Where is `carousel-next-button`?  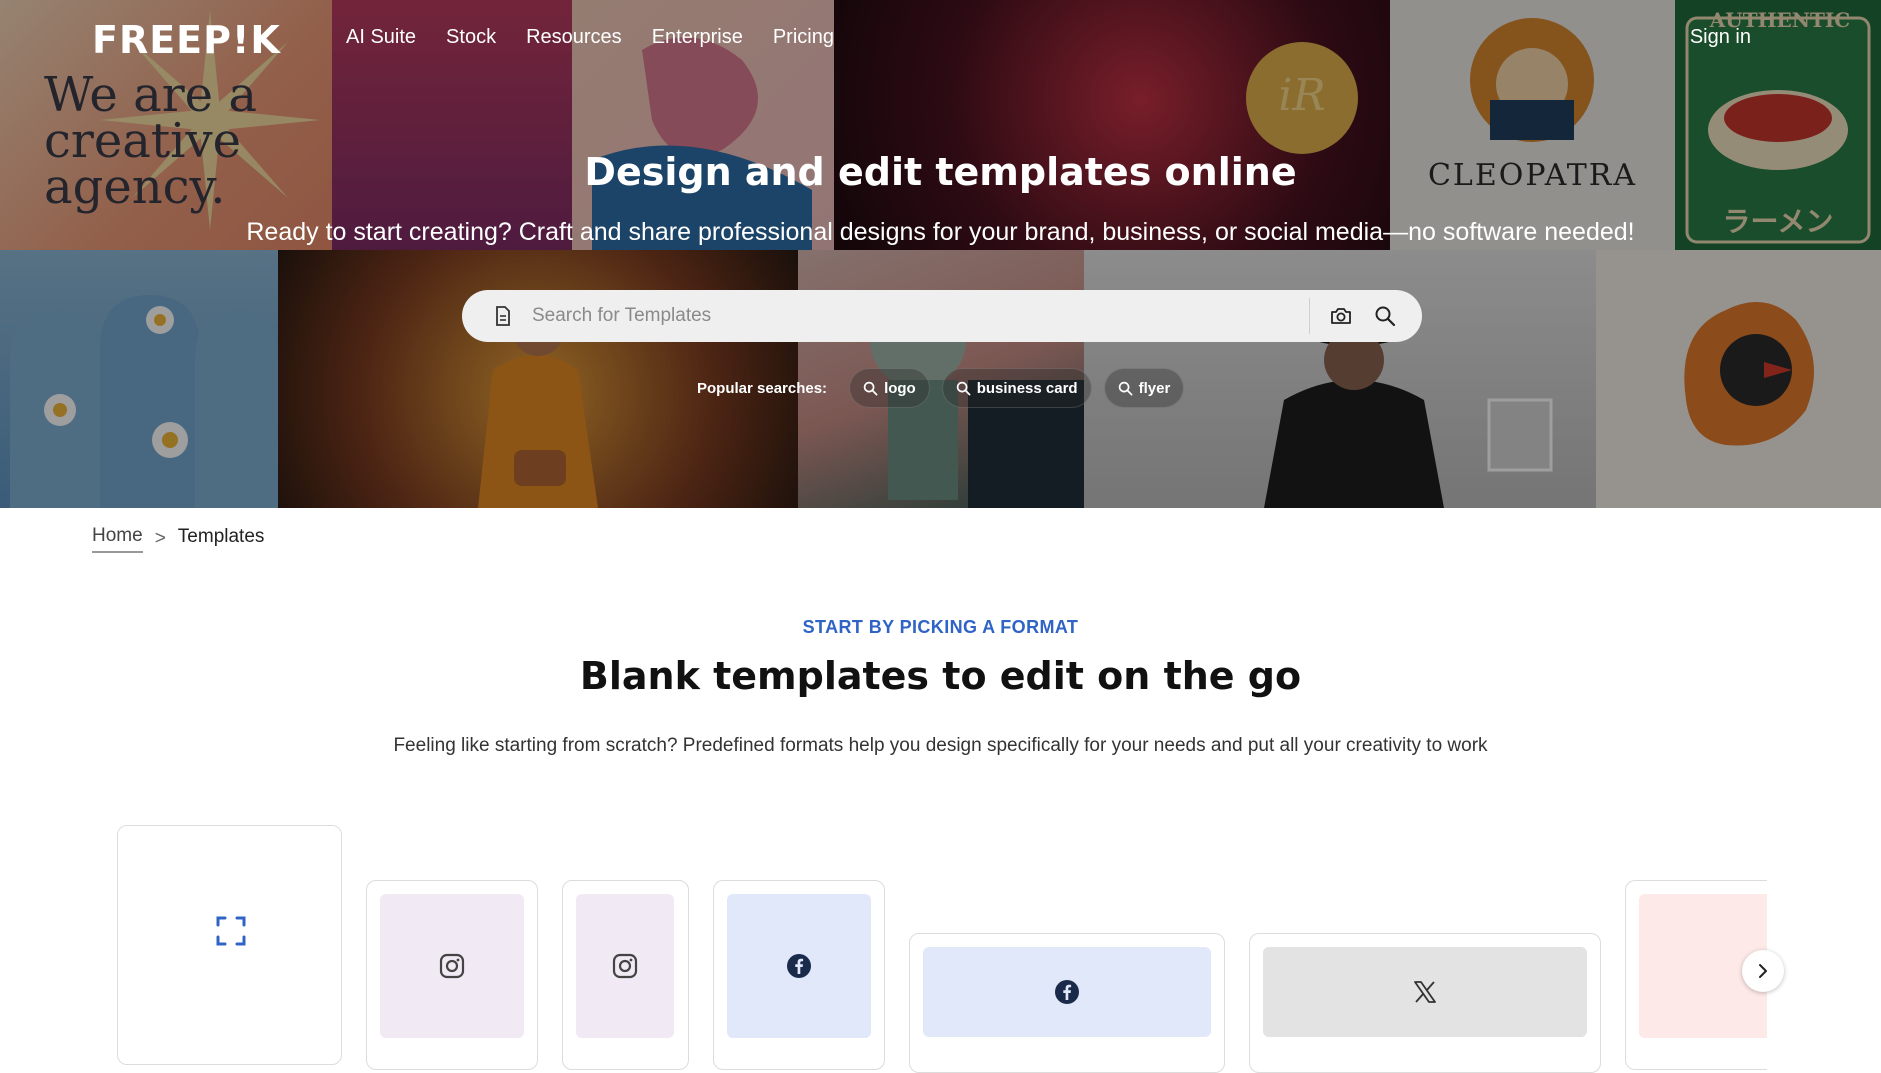 carousel-next-button is located at coordinates (1763, 971).